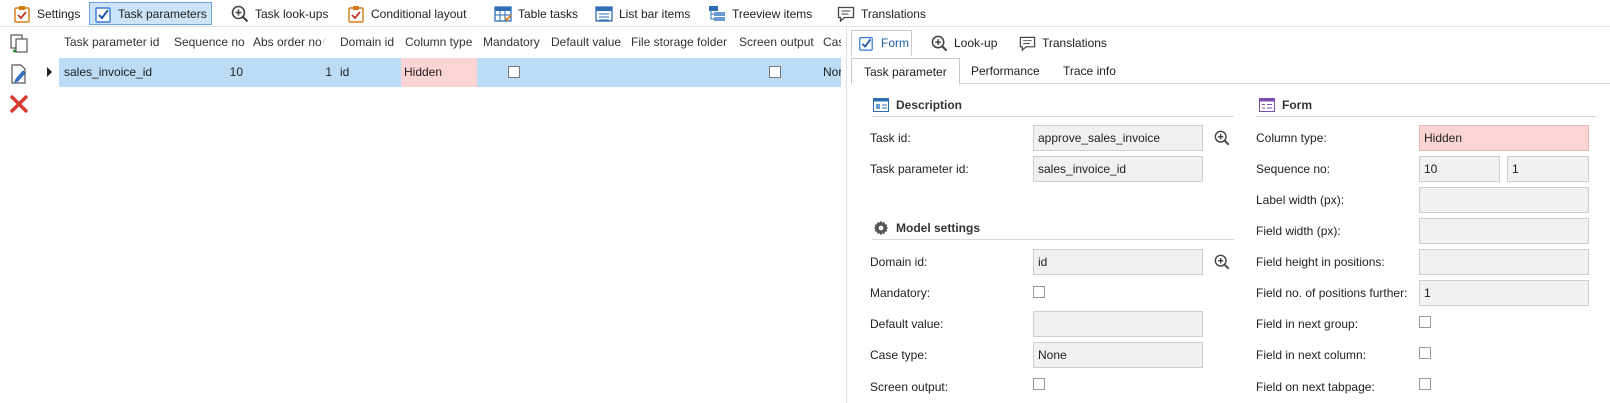  I want to click on column-header: Column type, so click(443, 42).